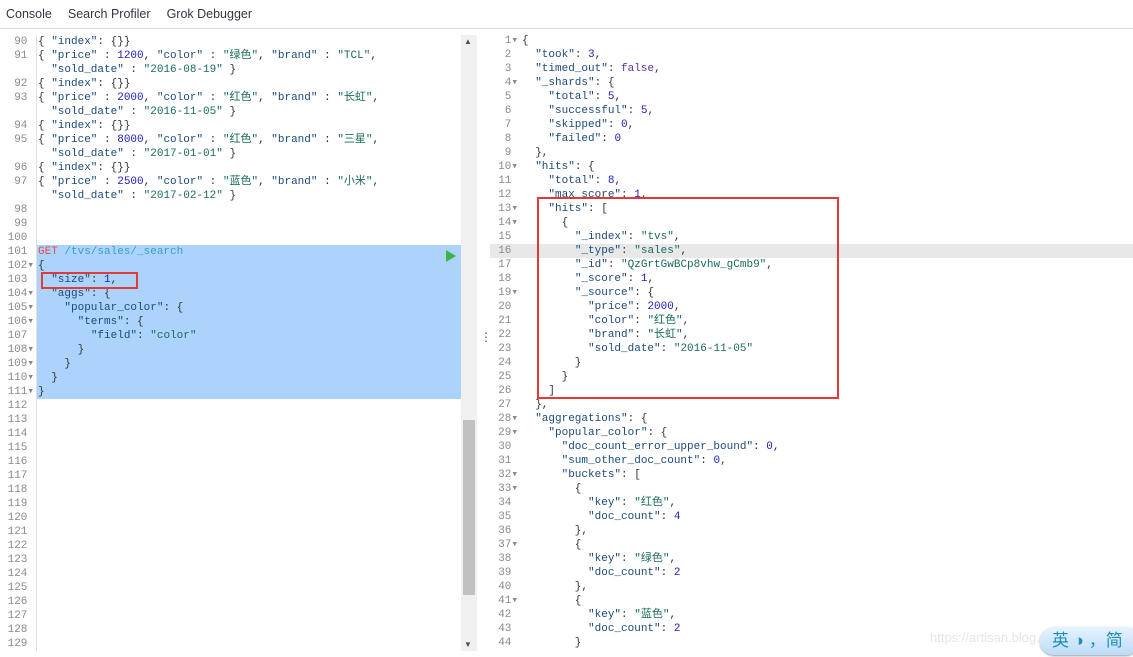 The width and height of the screenshot is (1133, 657). Describe the element at coordinates (230, 560) in the screenshot. I see `code-line: 123` at that location.